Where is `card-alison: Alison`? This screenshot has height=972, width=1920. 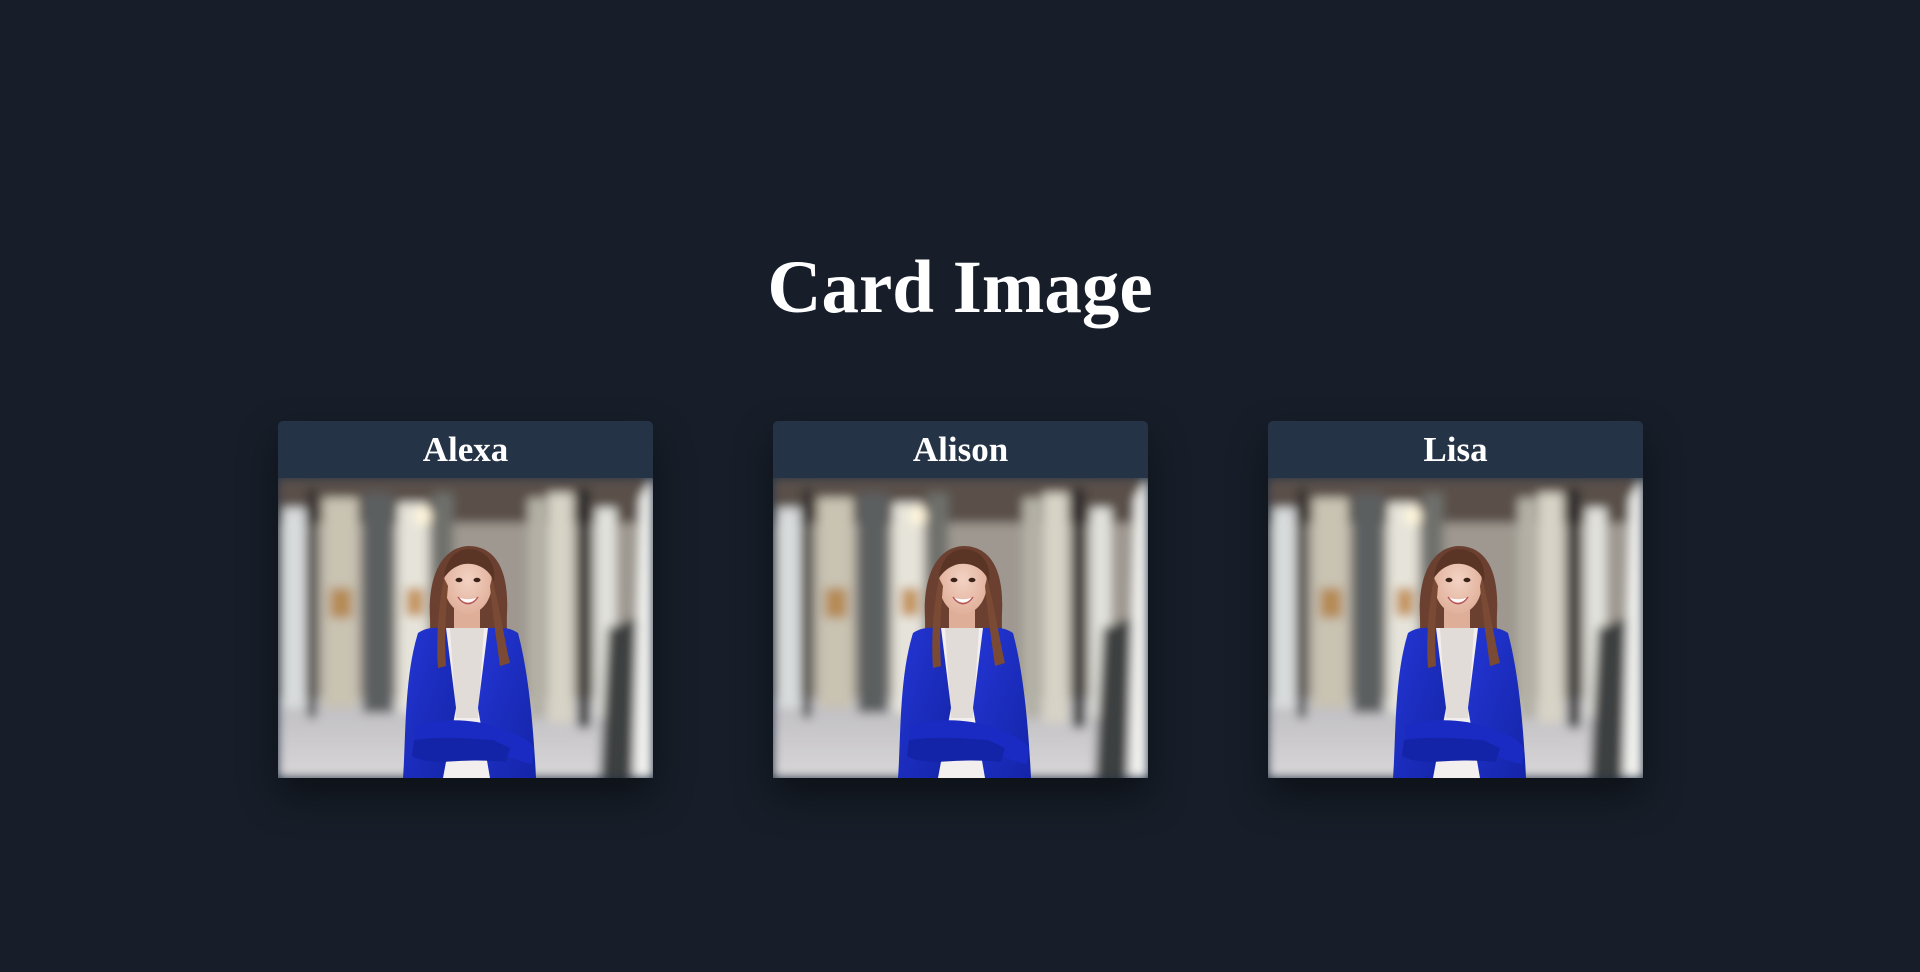
card-alison: Alison is located at coordinates (960, 599).